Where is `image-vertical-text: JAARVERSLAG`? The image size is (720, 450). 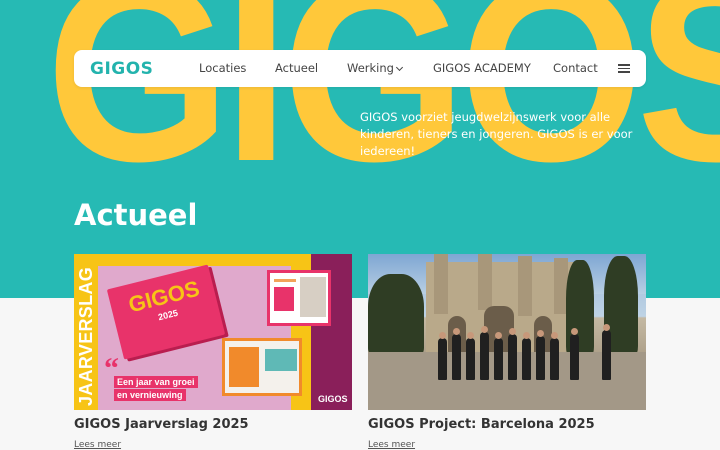
image-vertical-text: JAARVERSLAG is located at coordinates (86, 336).